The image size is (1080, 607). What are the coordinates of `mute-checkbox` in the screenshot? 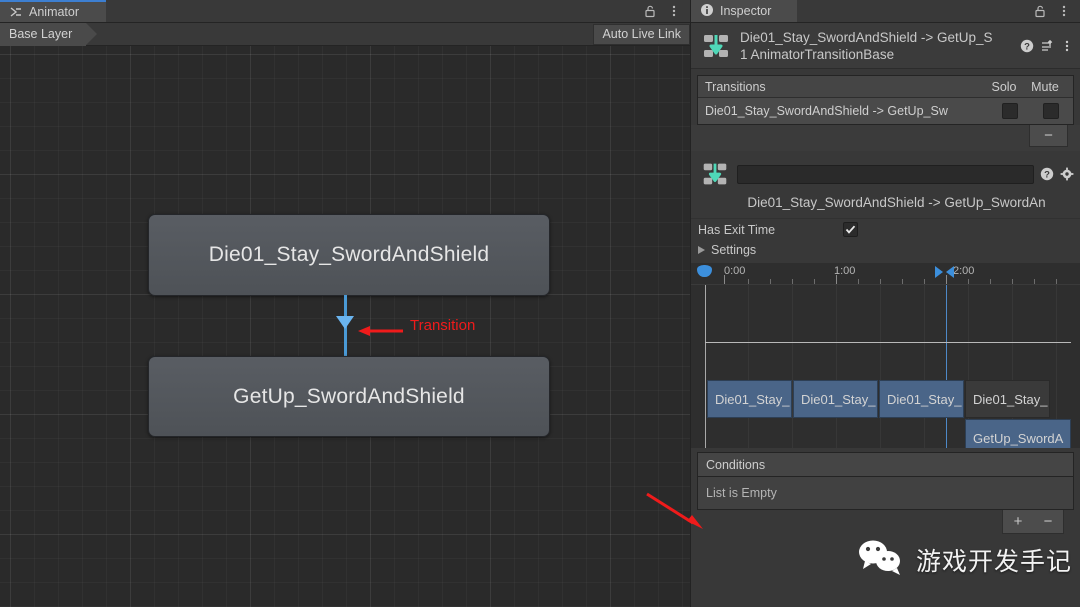 It's located at (1051, 111).